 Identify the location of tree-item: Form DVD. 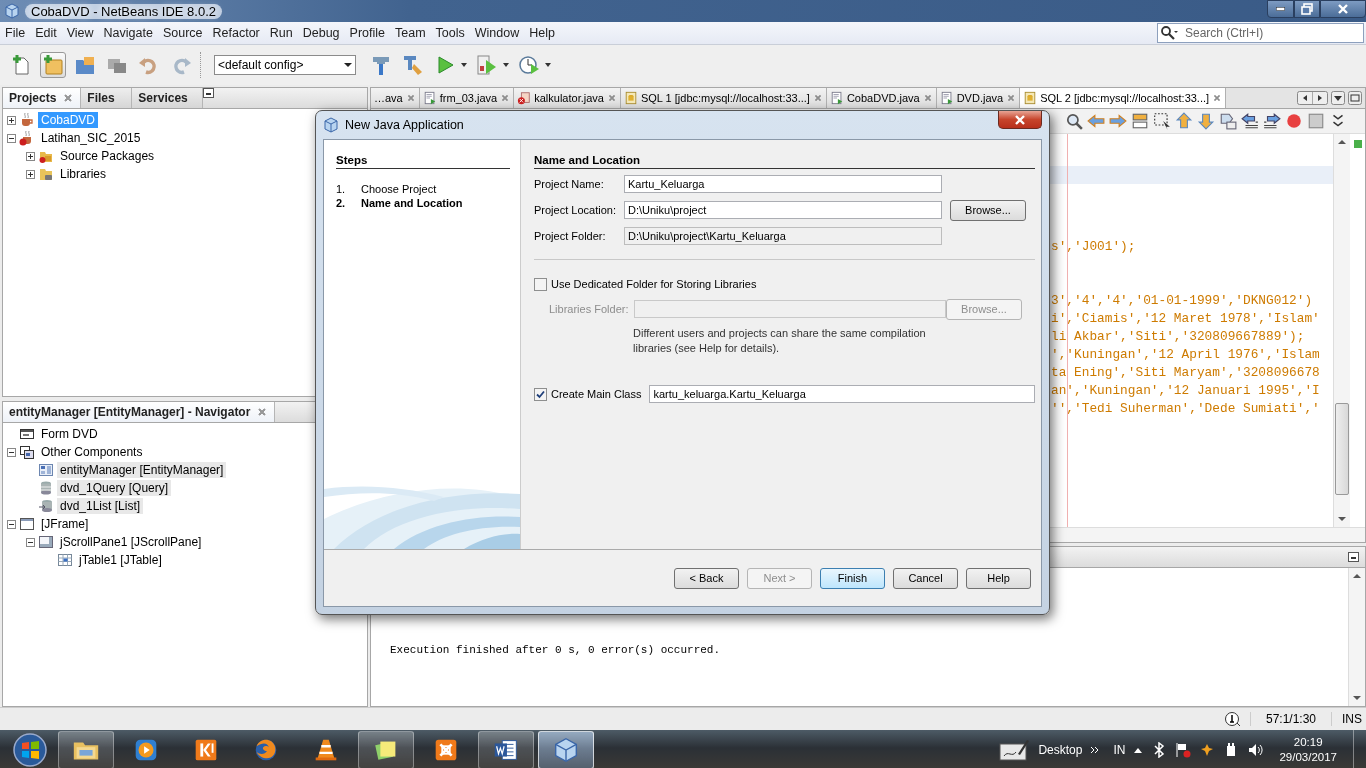
(69, 434).